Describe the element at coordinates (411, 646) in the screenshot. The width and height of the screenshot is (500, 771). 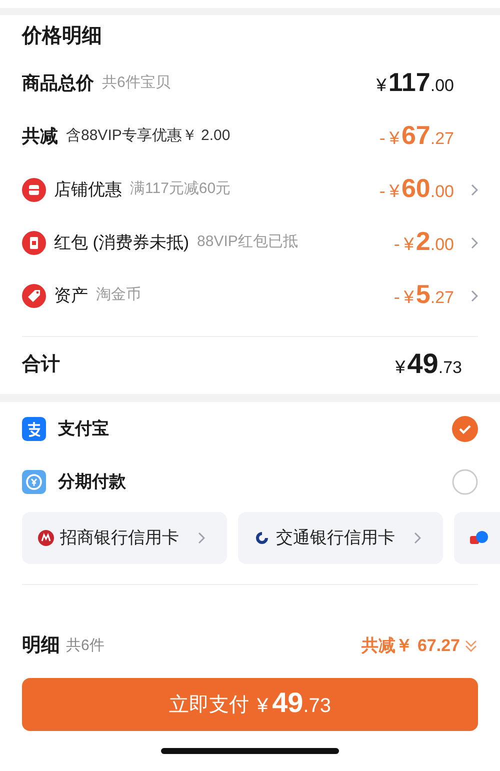
I see `discount-summary: 共减￥ 67.27` at that location.